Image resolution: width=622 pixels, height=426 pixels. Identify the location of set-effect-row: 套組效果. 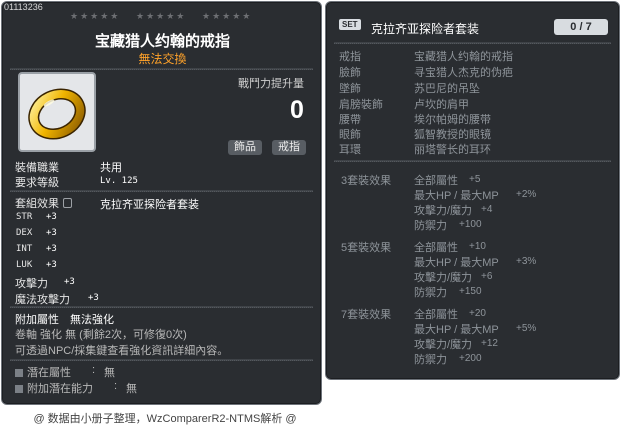
(43, 203).